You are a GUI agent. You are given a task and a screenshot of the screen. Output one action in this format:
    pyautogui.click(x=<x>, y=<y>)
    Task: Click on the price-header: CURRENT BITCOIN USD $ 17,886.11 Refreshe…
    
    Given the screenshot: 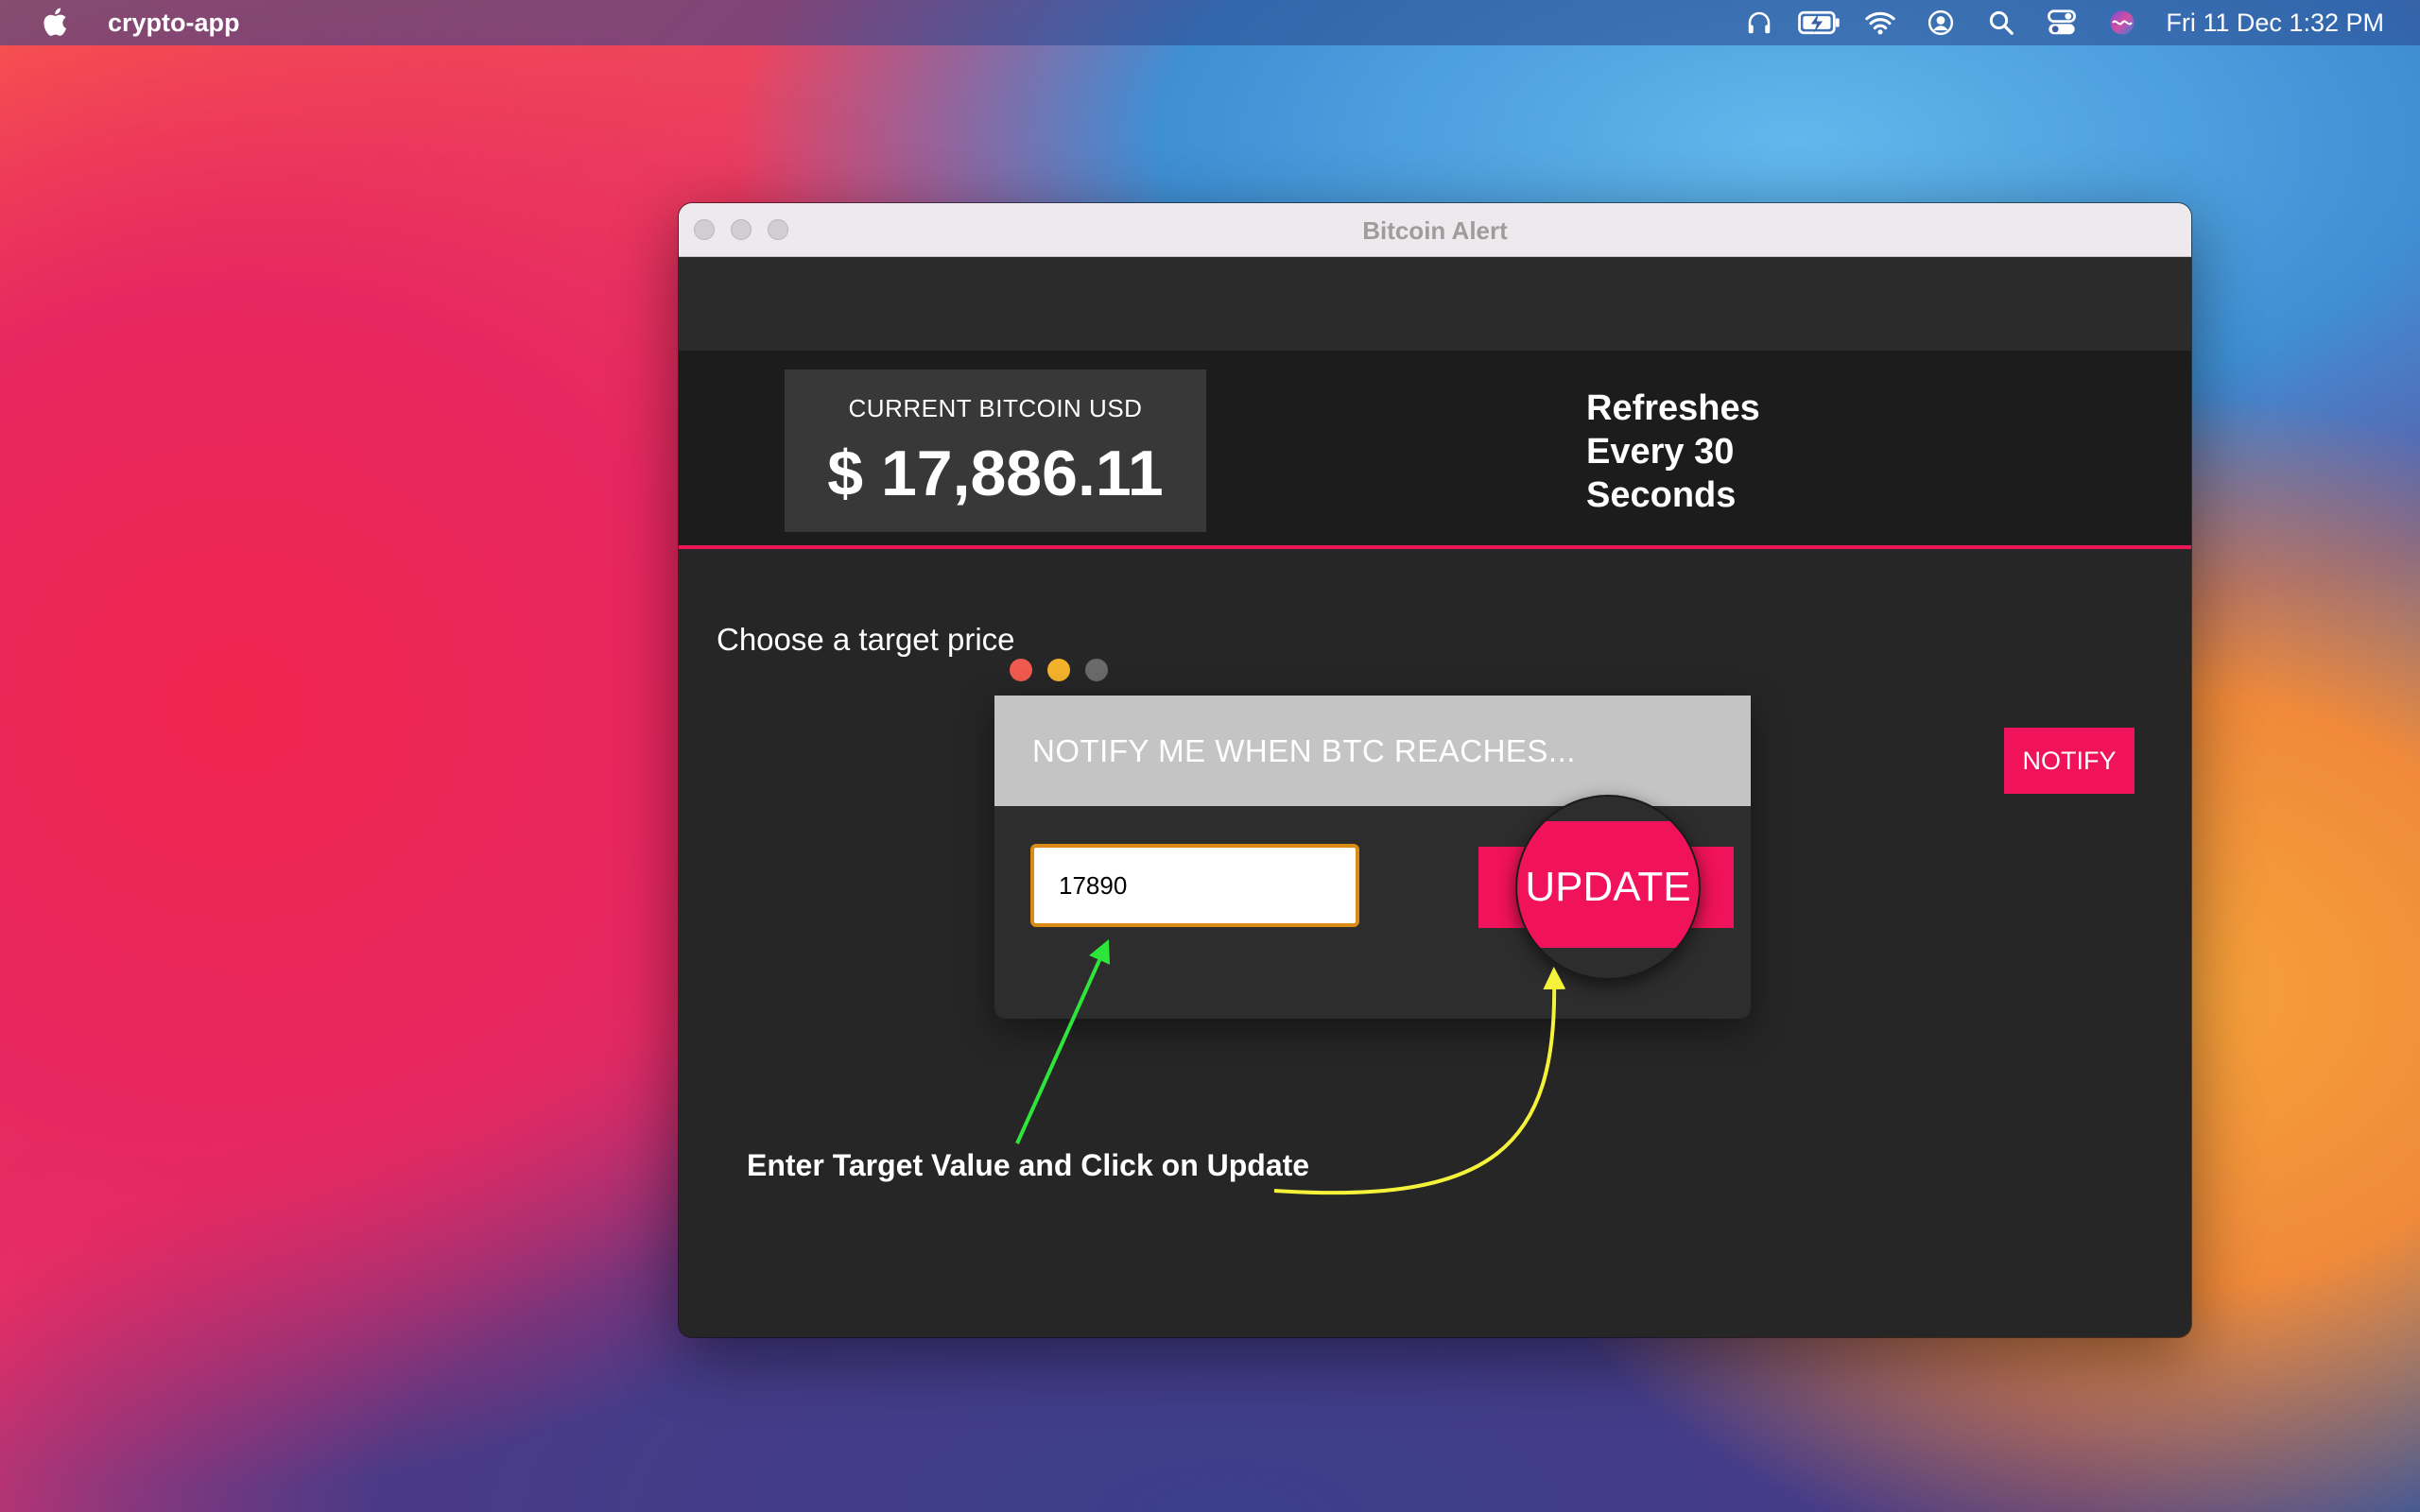 What is the action you would take?
    pyautogui.click(x=1435, y=450)
    